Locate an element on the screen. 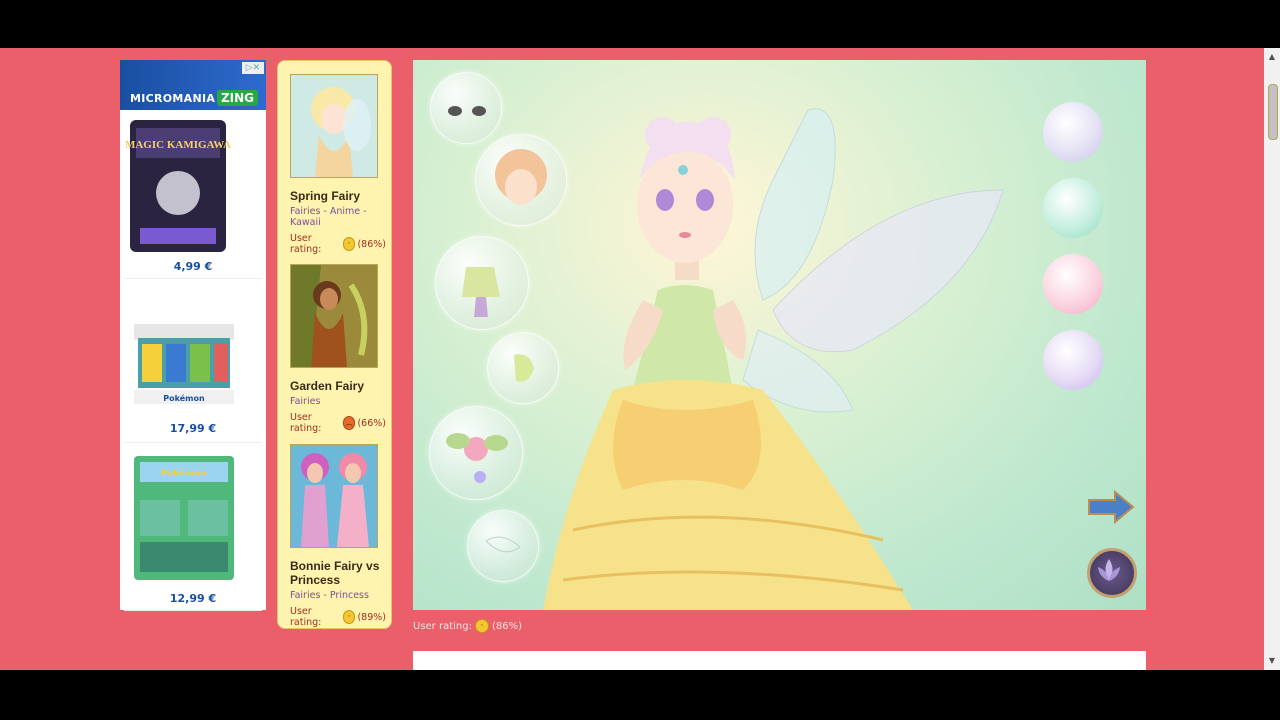  eyes-option-button is located at coordinates (466, 108).